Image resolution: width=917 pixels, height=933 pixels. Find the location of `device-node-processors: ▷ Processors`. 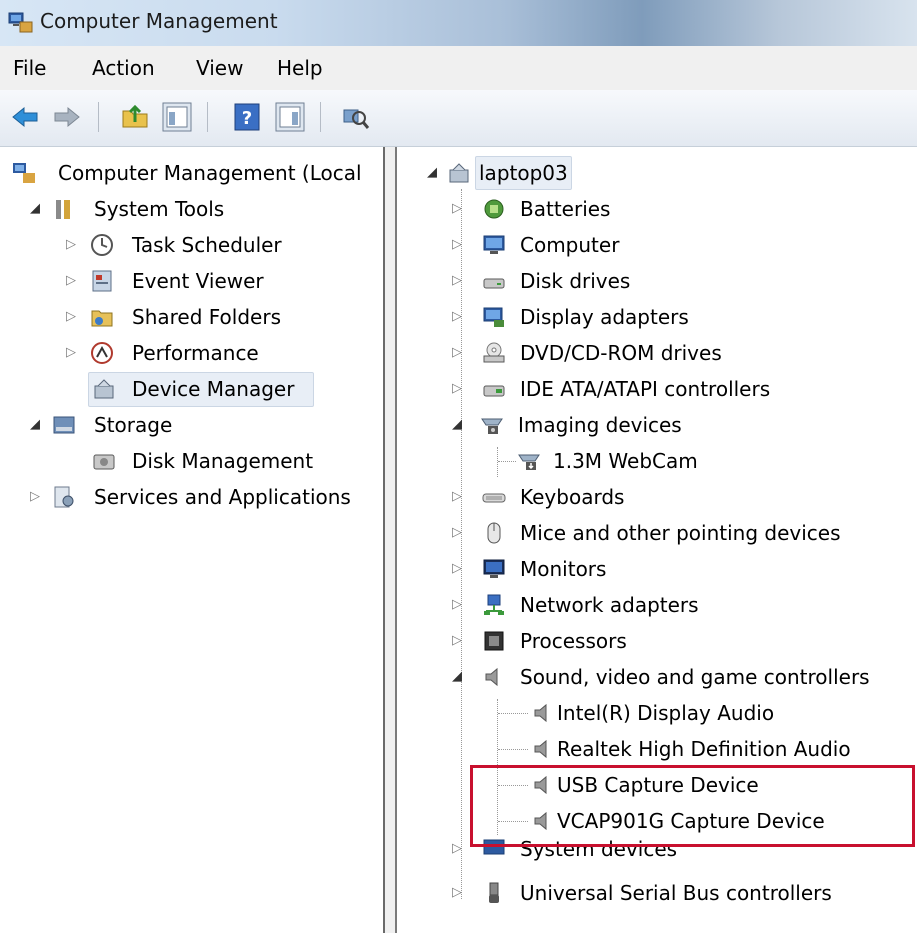

device-node-processors: ▷ Processors is located at coordinates (652, 641).